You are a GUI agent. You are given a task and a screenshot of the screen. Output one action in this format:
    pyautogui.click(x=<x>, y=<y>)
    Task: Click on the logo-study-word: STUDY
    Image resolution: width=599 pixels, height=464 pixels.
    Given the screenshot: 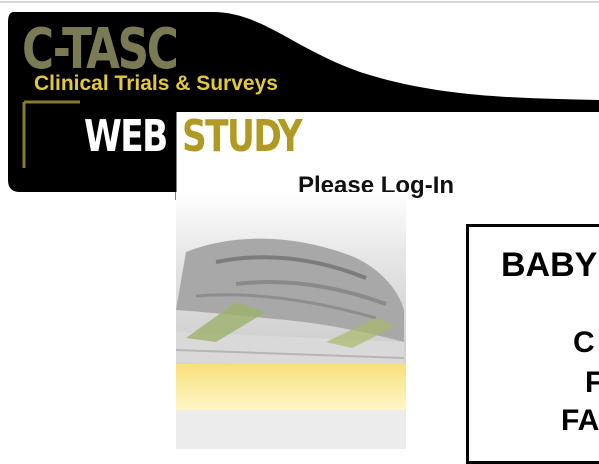 What is the action you would take?
    pyautogui.click(x=242, y=136)
    